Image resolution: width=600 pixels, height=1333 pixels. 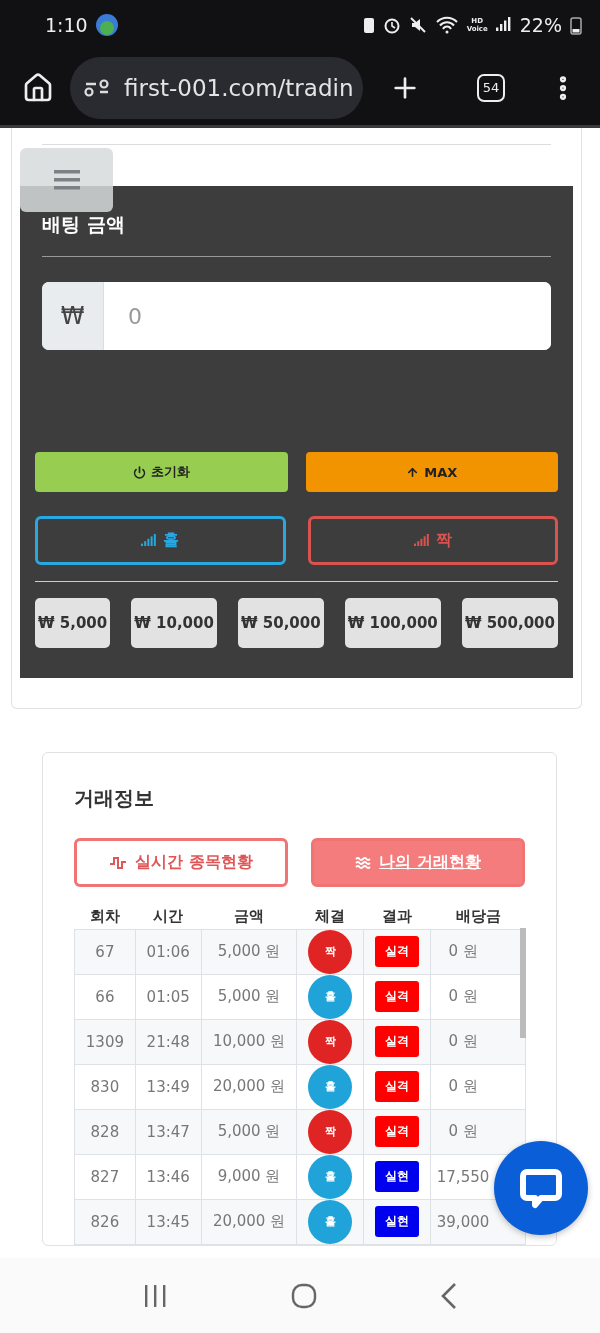 I want to click on arrow-up-icon, so click(x=413, y=472).